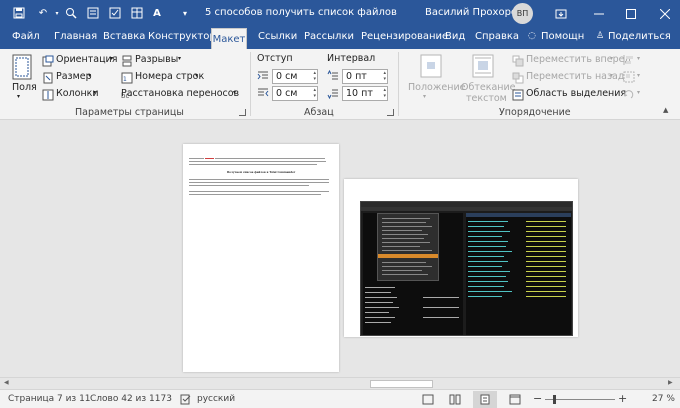 The height and width of the screenshot is (408, 680). What do you see at coordinates (576, 93) in the screenshot?
I see `selection-pane-button: Область выделения` at bounding box center [576, 93].